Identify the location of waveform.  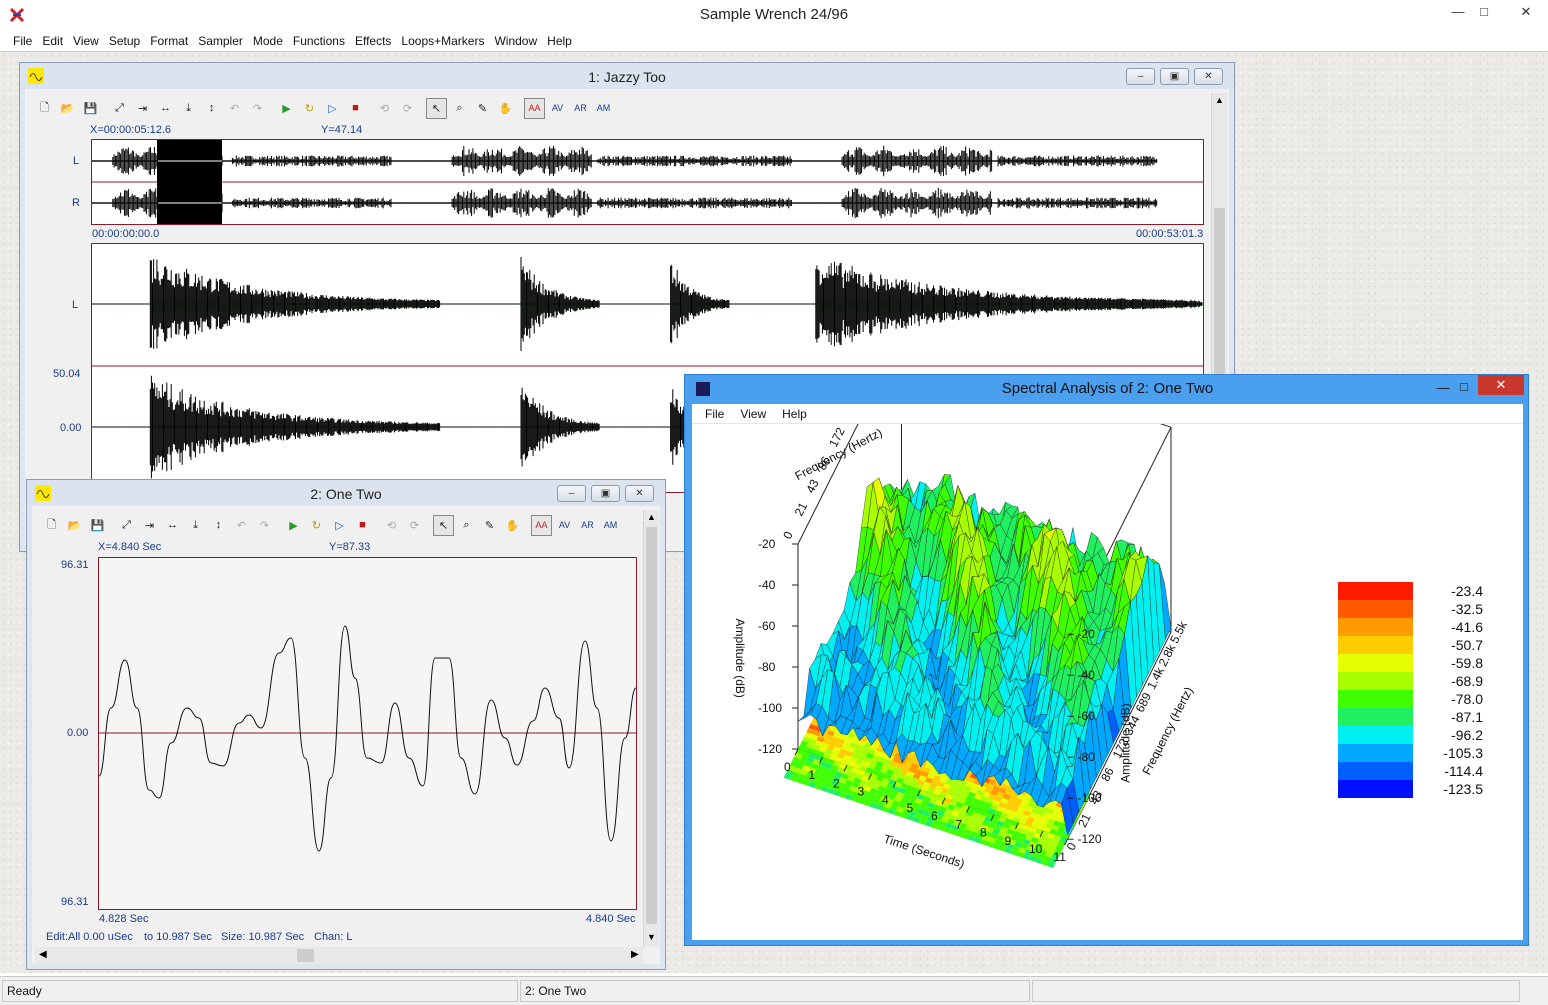
(367, 733).